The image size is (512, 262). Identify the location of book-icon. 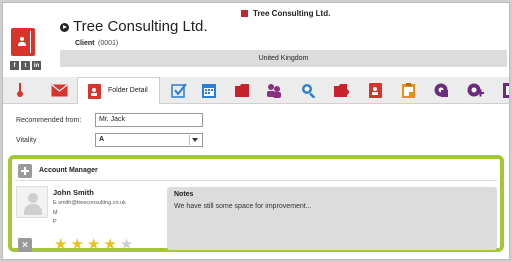
(506, 90).